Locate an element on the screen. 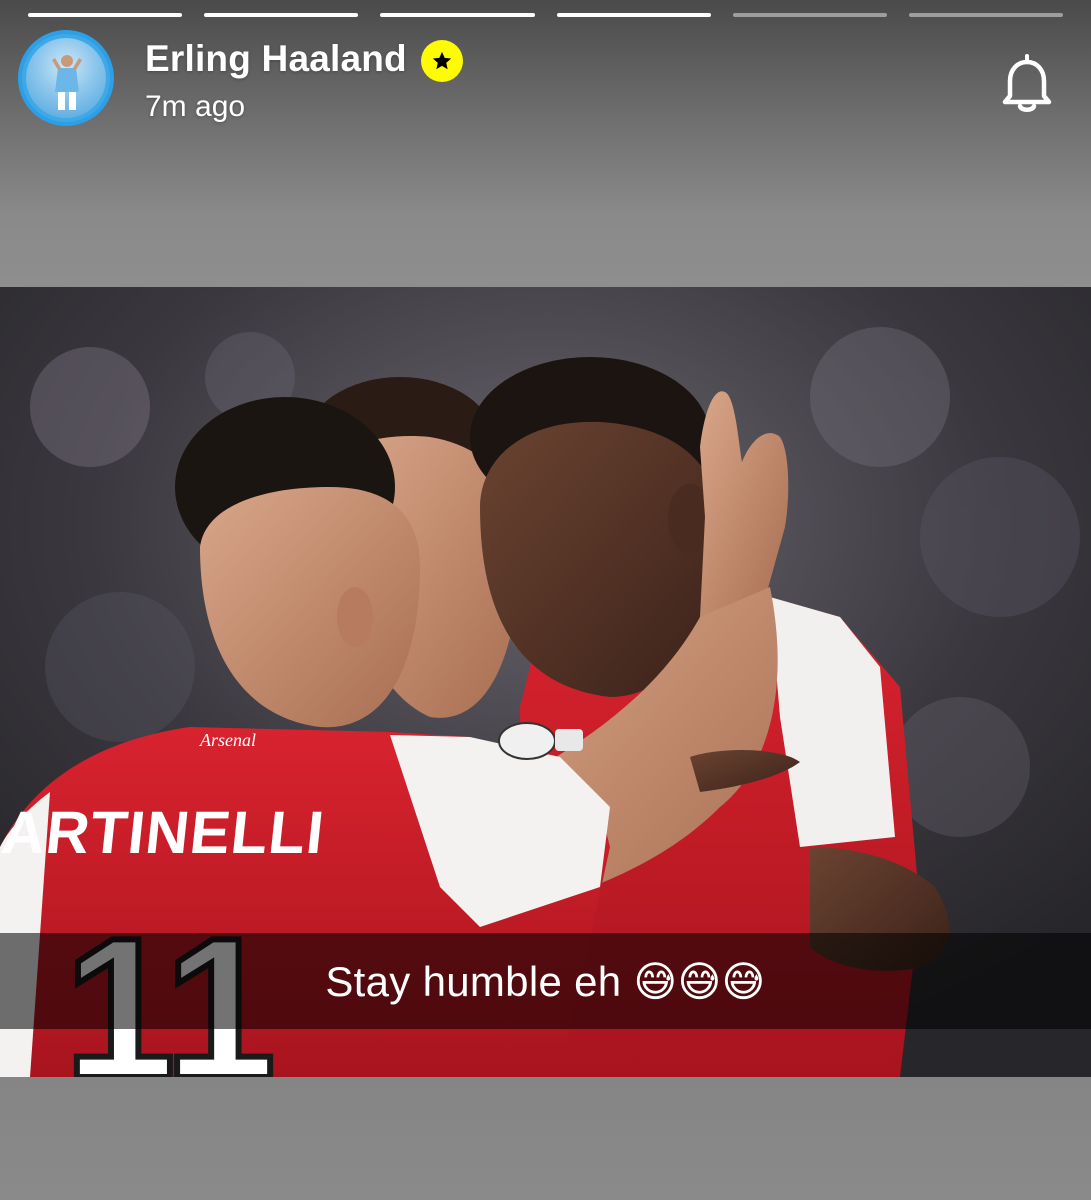 Image resolution: width=1091 pixels, height=1200 pixels. avatar-figure is located at coordinates (67, 82).